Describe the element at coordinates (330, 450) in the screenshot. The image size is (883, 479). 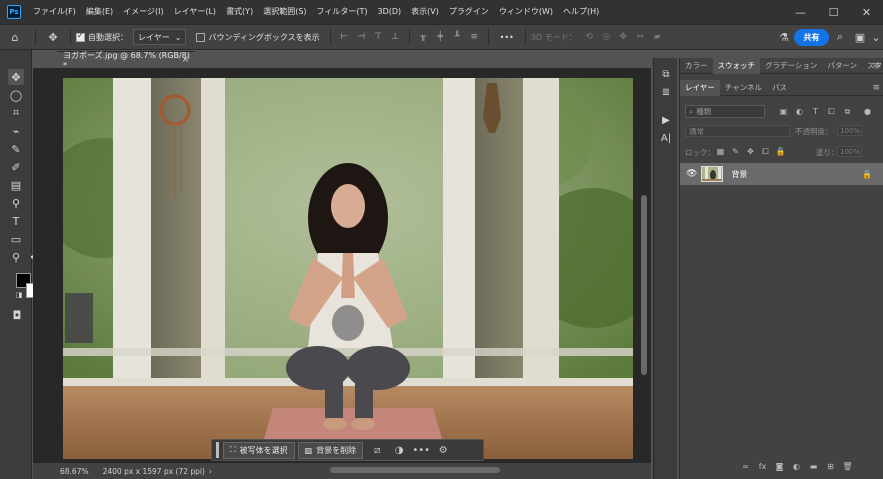
I see `remove-background-button: ▨ 背景を削除` at that location.